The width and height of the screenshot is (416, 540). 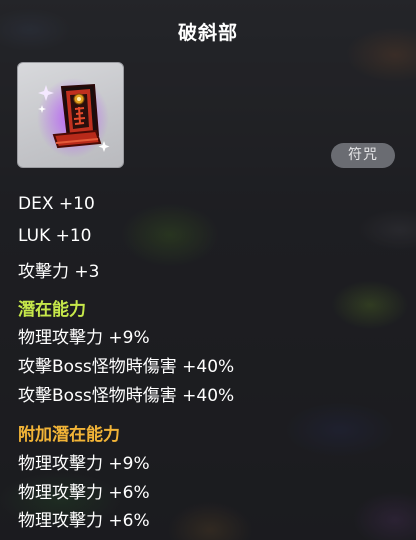 I want to click on item-icon-frame, so click(x=70, y=115).